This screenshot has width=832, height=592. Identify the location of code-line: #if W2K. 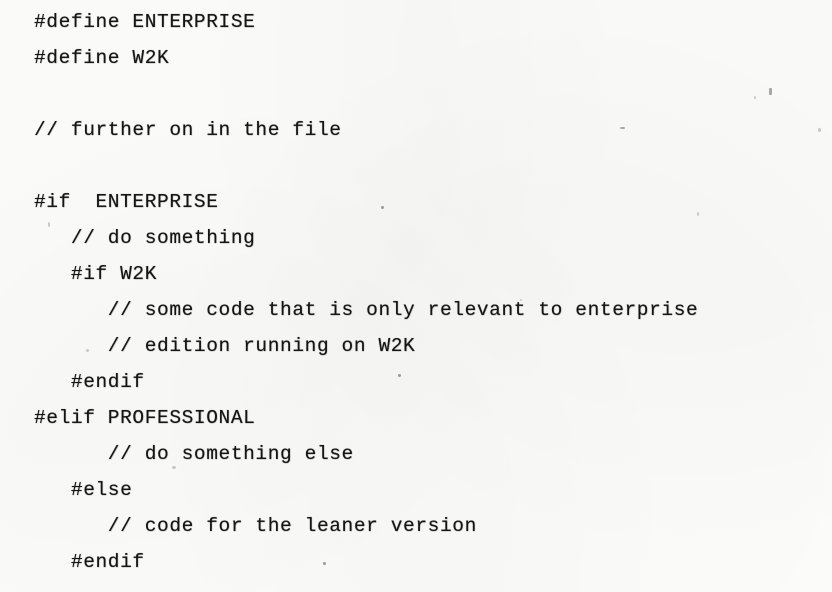
(96, 274).